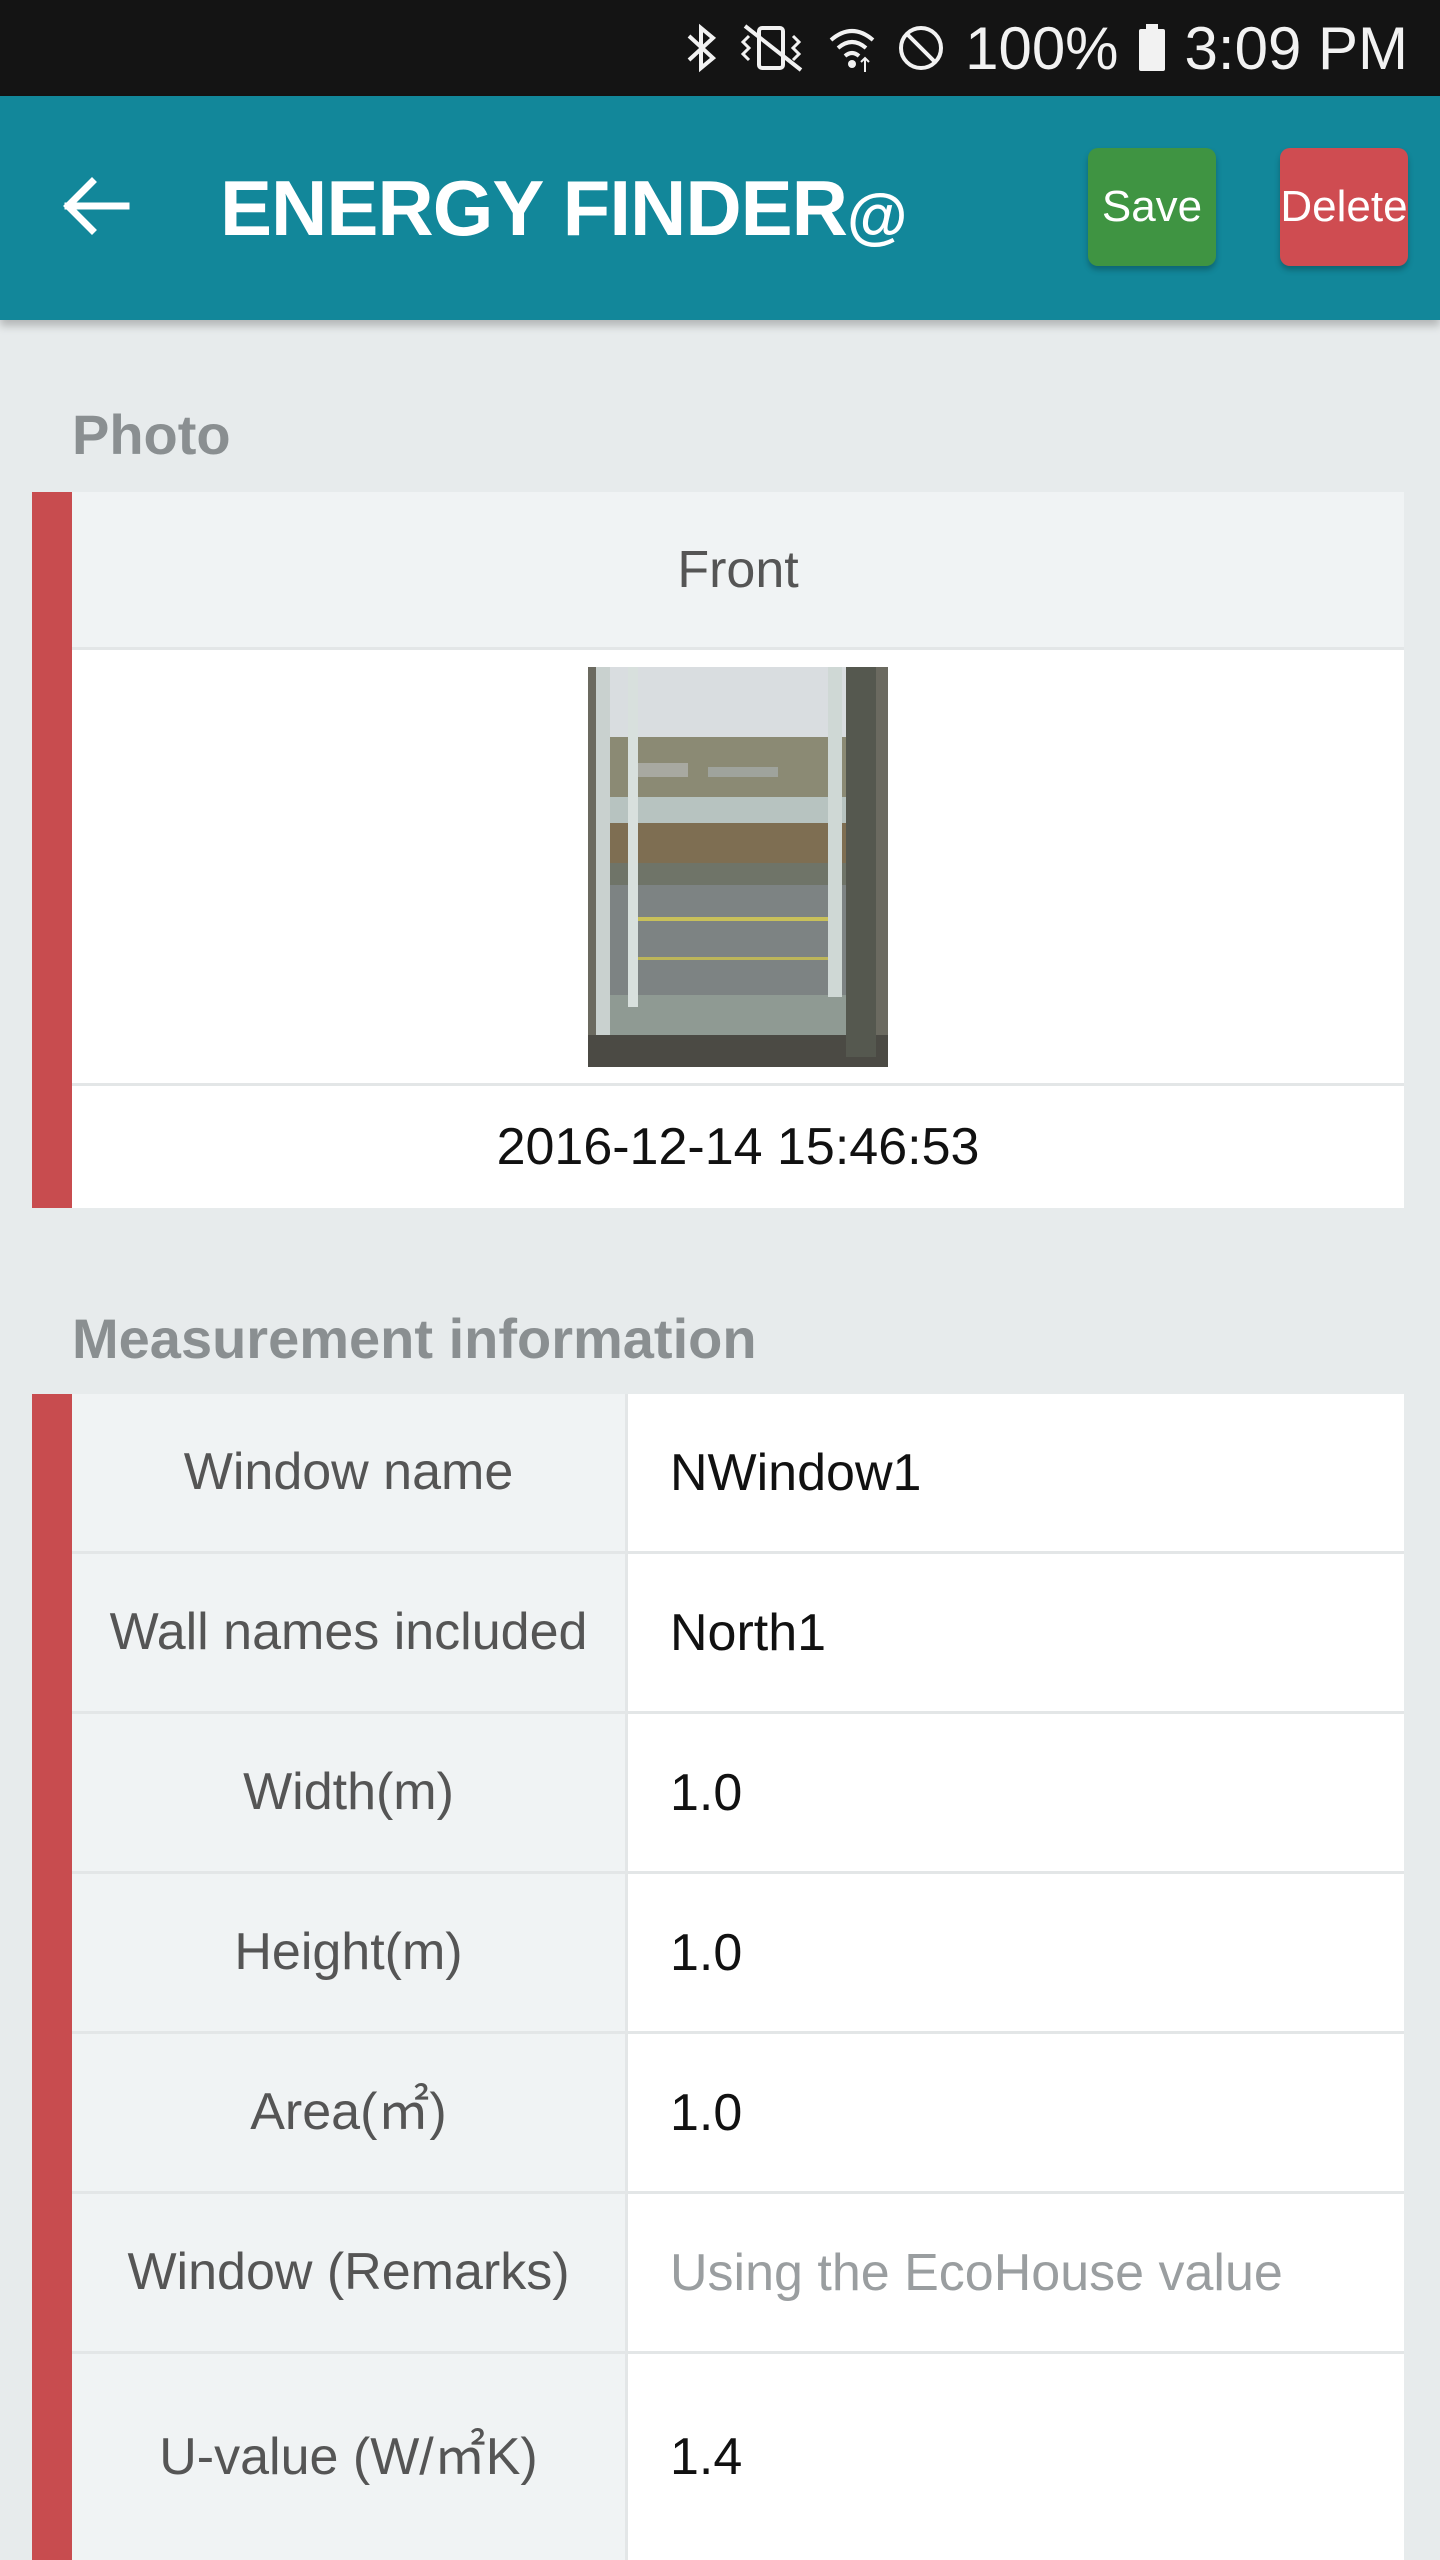 The image size is (1440, 2560). Describe the element at coordinates (852, 48) in the screenshot. I see `wifi-icon` at that location.